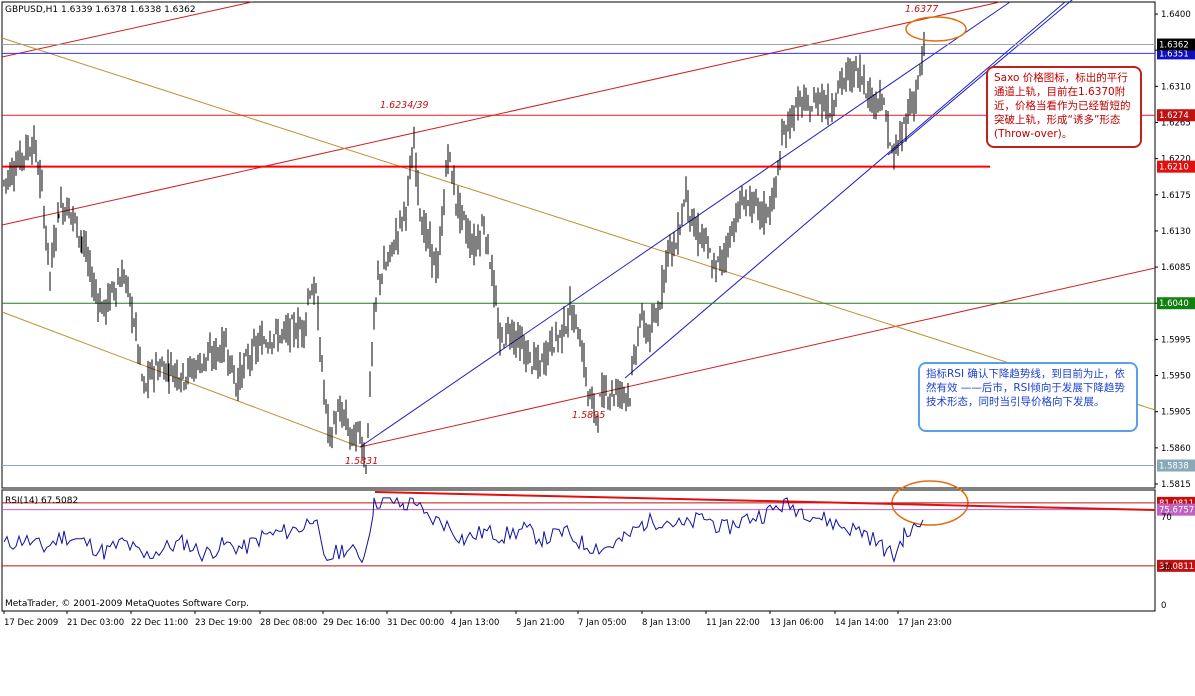 This screenshot has width=1195, height=696. I want to click on time-tick-label: 21 Dec 03:00, so click(95, 623).